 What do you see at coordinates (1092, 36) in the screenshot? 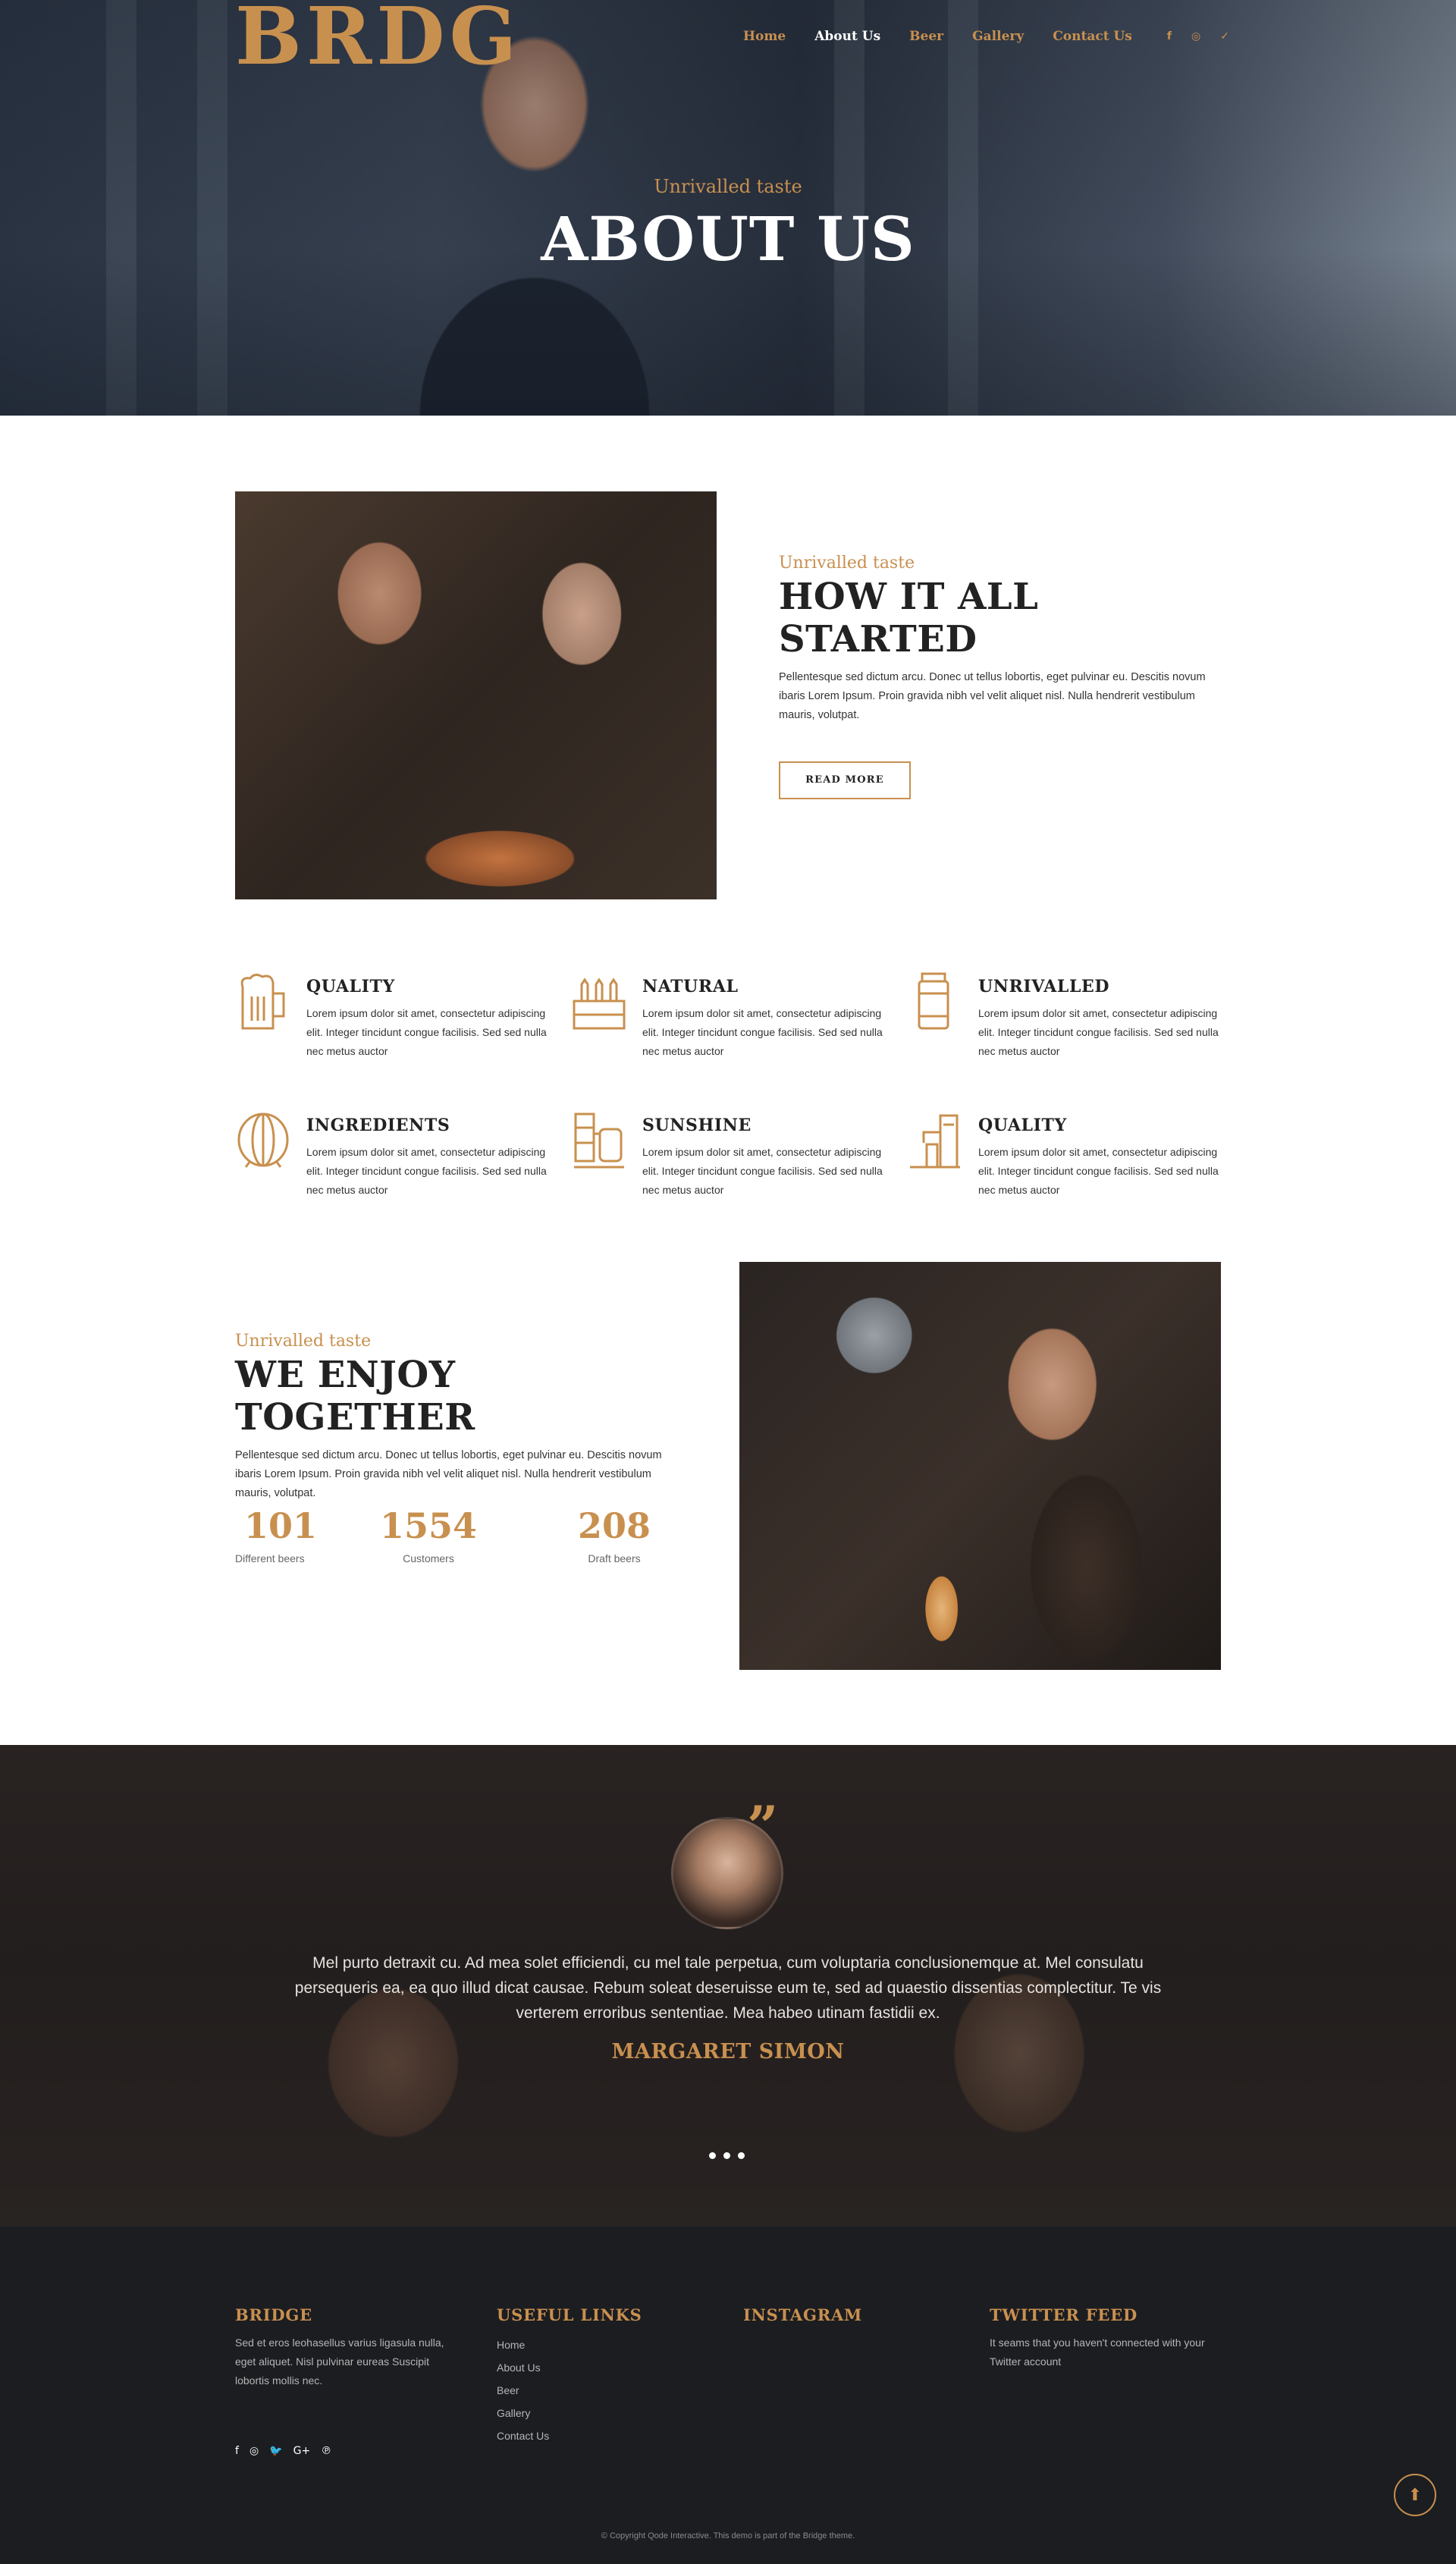
I see `nav-item-contact-us: Contact Us` at bounding box center [1092, 36].